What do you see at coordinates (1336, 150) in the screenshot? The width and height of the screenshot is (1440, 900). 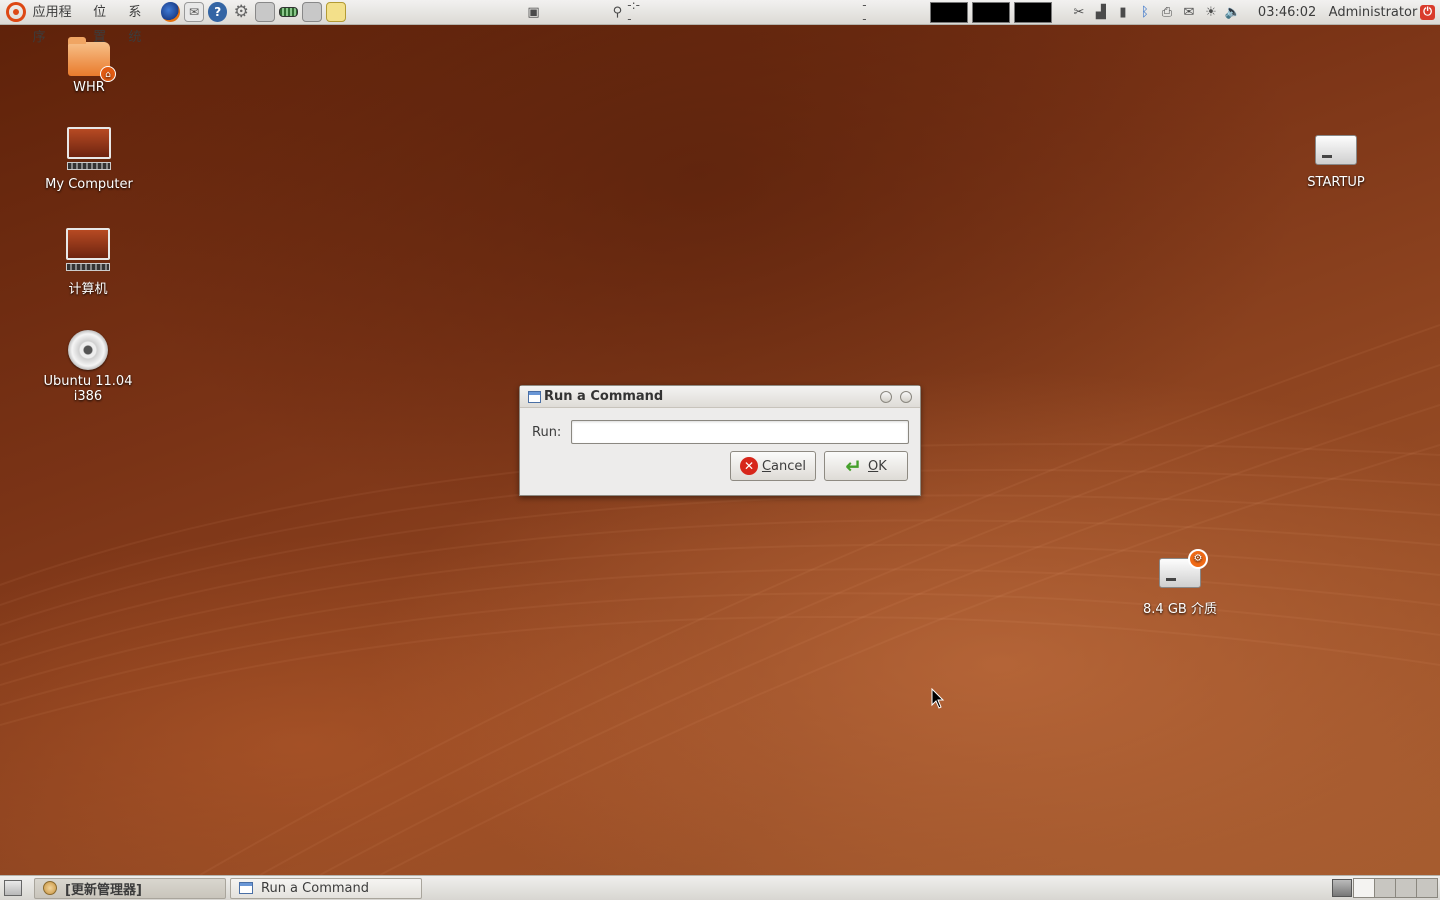 I see `drive-icon` at bounding box center [1336, 150].